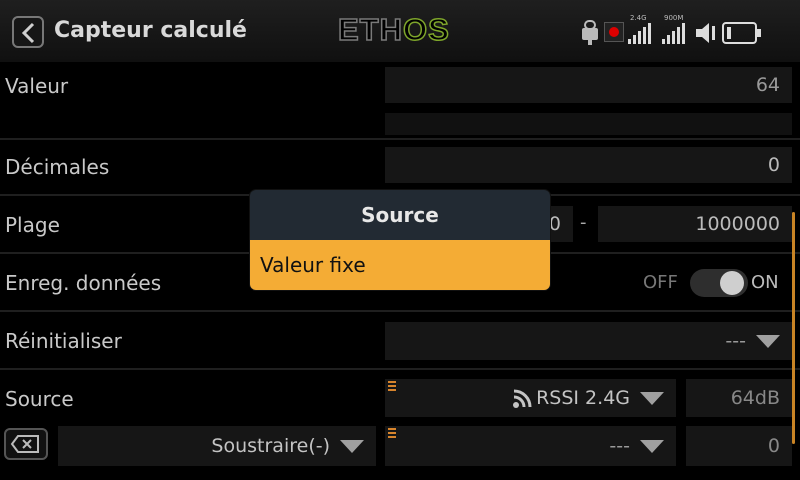 Image resolution: width=800 pixels, height=480 pixels. I want to click on option-valeur-fixe: Valeur fixe, so click(400, 265).